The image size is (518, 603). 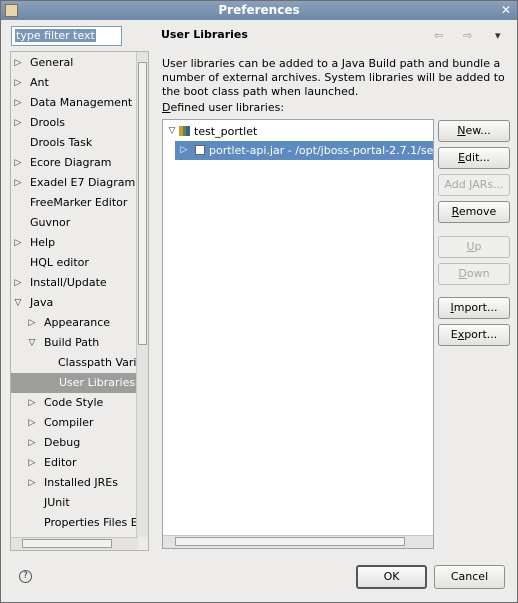 I want to click on tree-item-label: Appearance, so click(x=77, y=322).